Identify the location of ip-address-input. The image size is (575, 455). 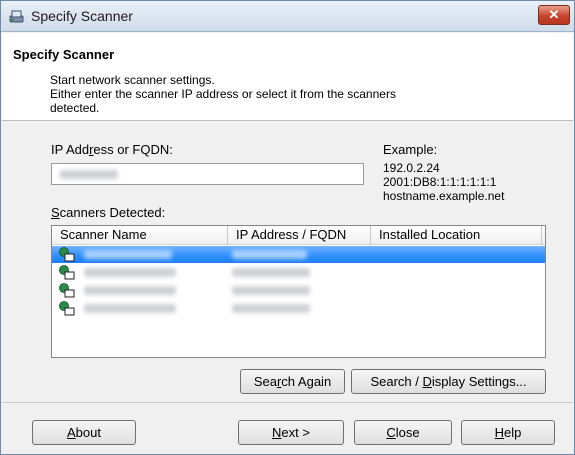
(207, 174).